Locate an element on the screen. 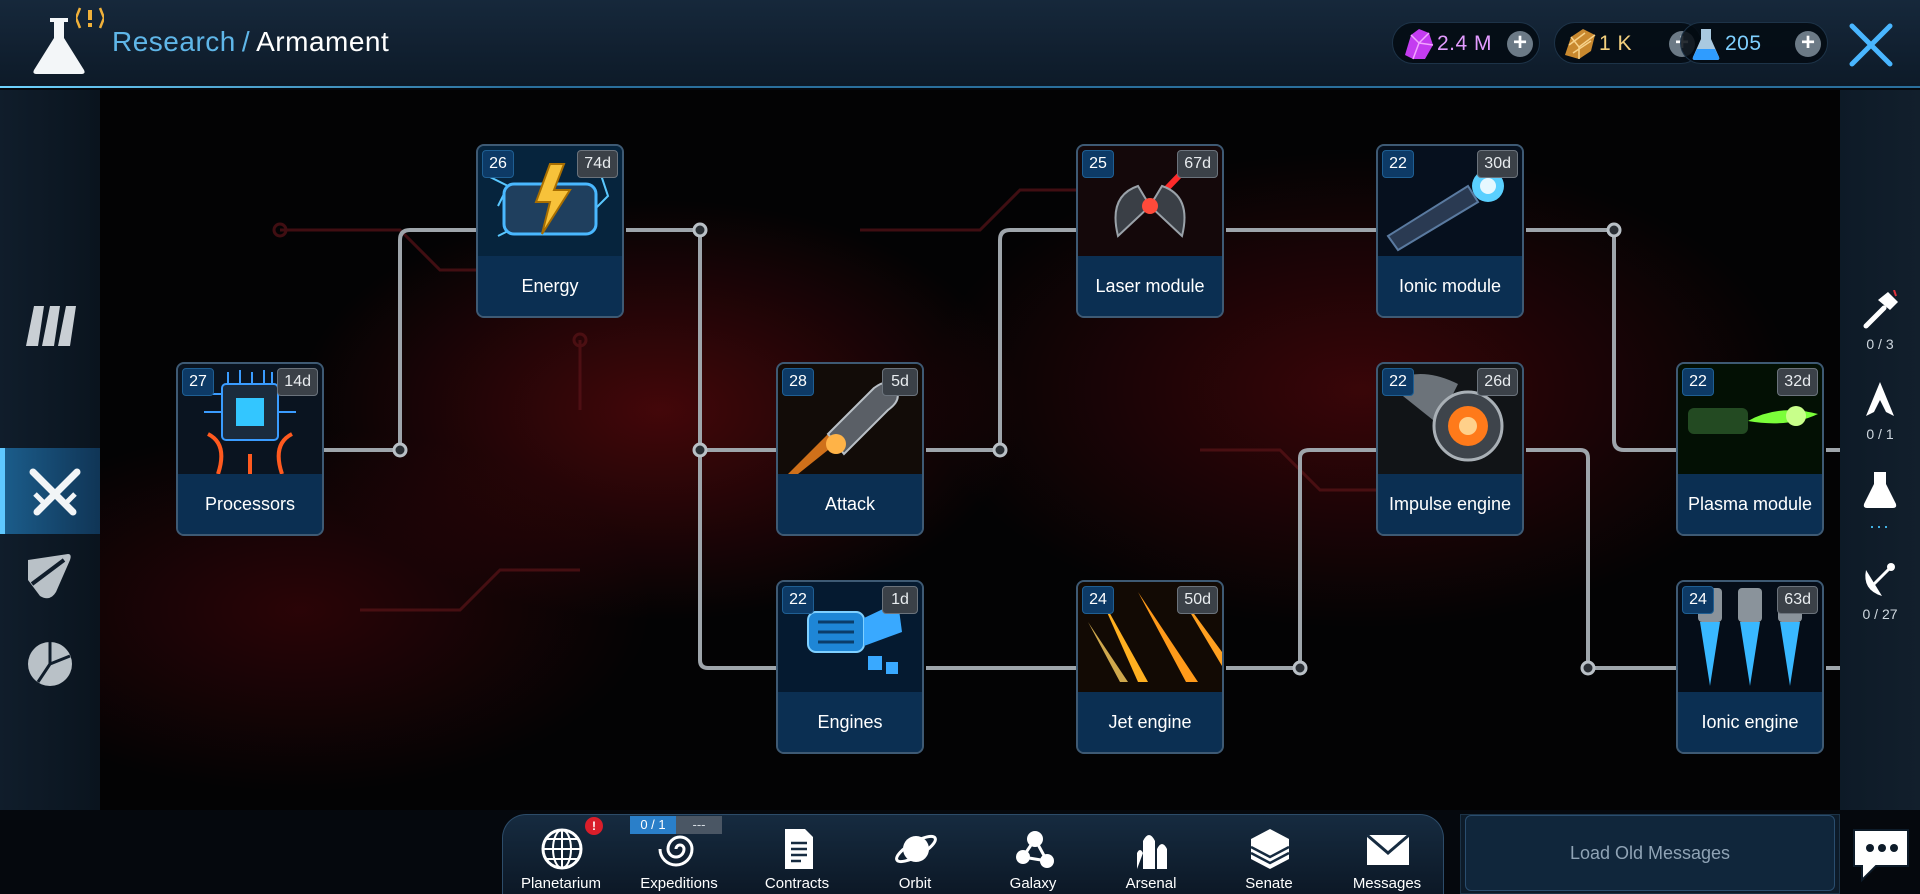  ship-queue-count: 0 / 1 is located at coordinates (1880, 434).